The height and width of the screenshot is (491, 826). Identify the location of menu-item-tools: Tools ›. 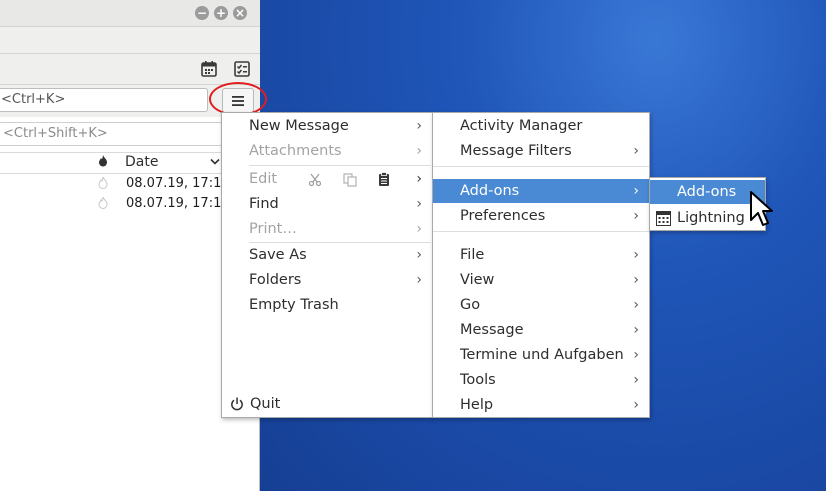
(541, 380).